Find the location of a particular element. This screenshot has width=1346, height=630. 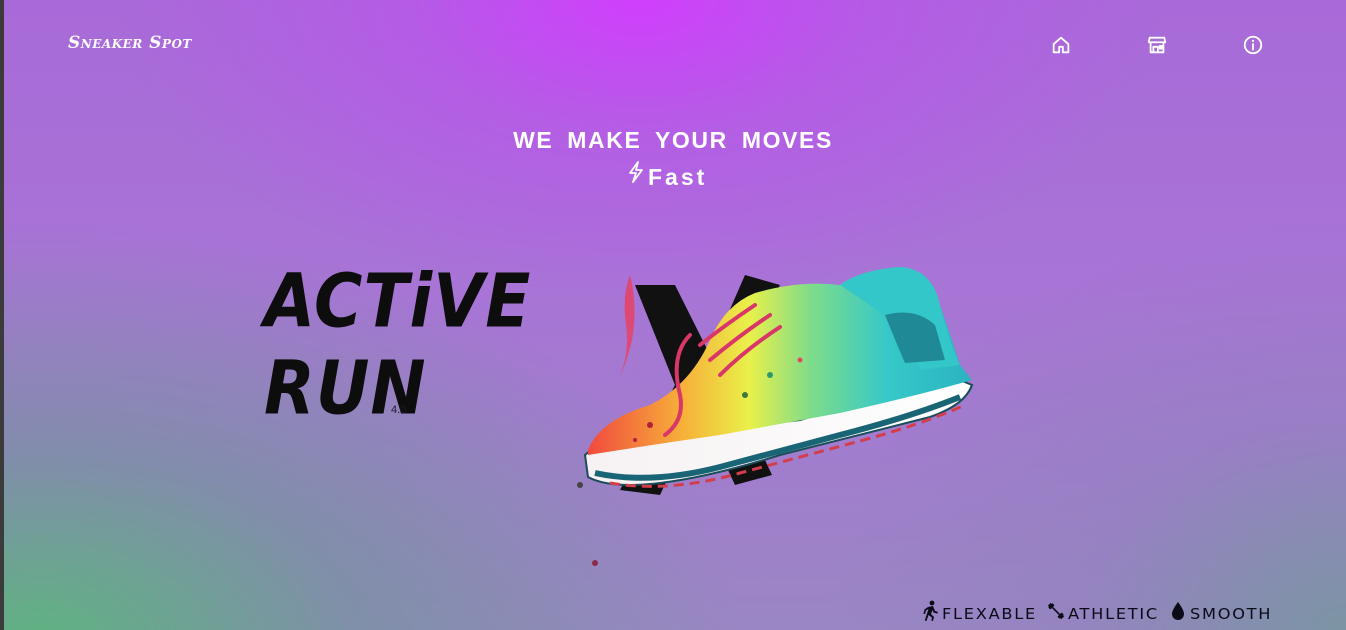

feature-label: ATHLETIC is located at coordinates (1113, 614).